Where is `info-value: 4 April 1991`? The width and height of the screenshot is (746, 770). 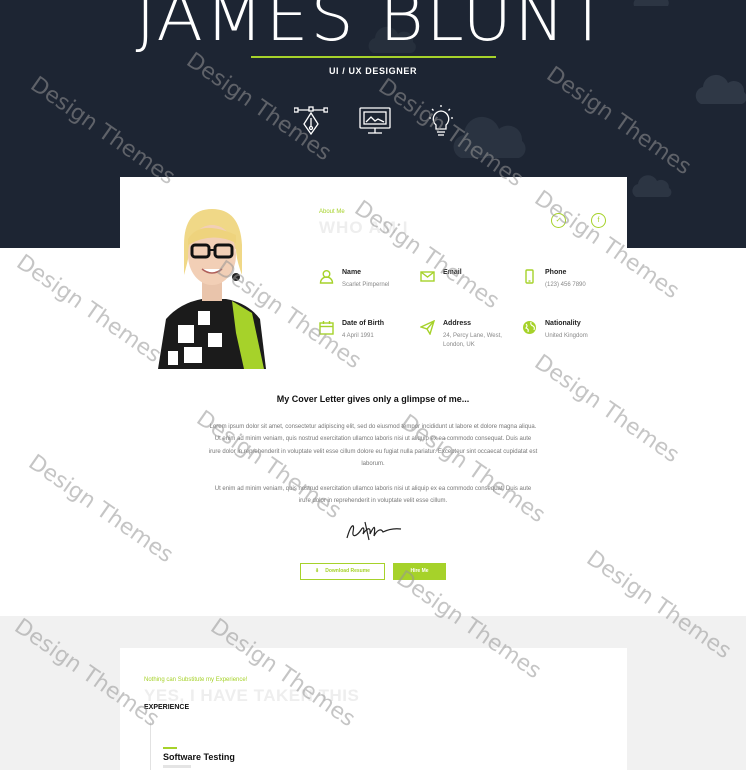
info-value: 4 April 1991 is located at coordinates (358, 336).